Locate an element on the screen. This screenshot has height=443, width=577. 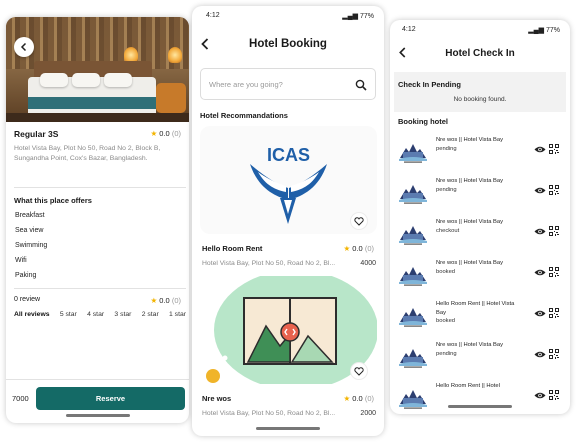
booking-status: checkout is located at coordinates (448, 230).